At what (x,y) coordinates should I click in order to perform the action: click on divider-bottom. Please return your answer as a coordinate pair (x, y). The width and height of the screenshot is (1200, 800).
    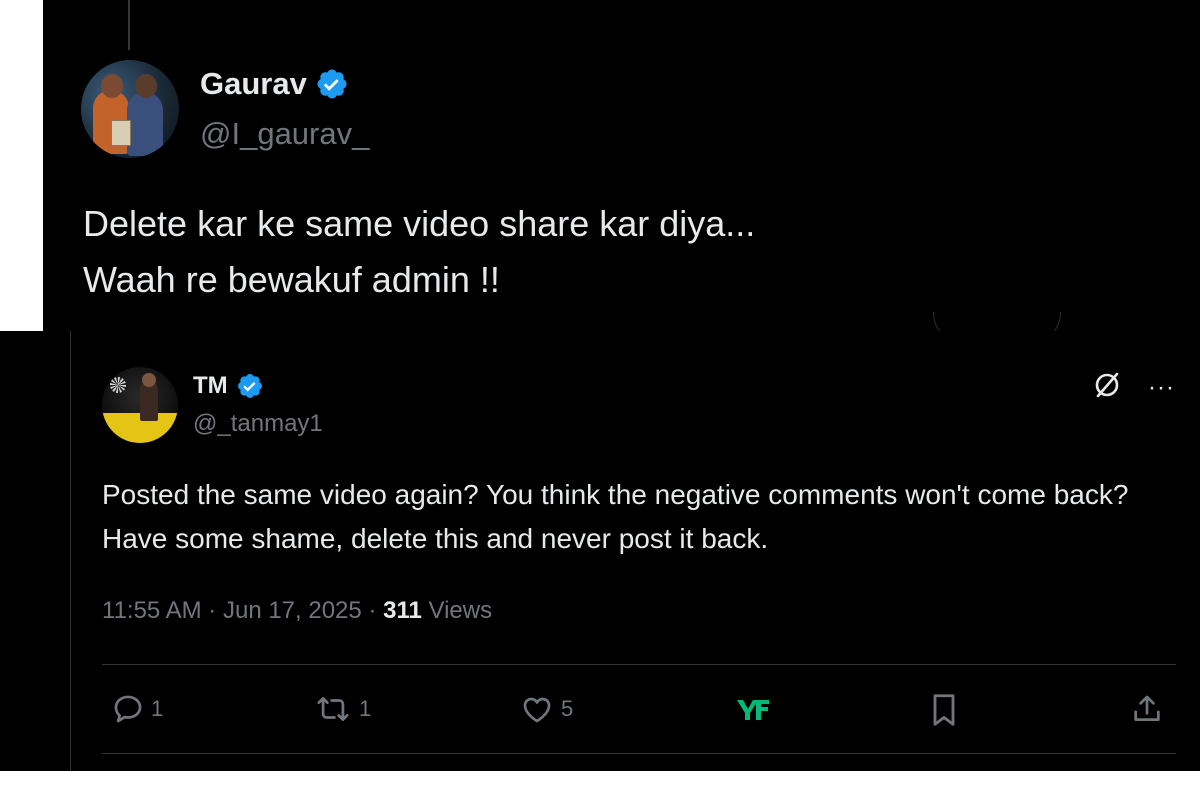
    Looking at the image, I should click on (639, 753).